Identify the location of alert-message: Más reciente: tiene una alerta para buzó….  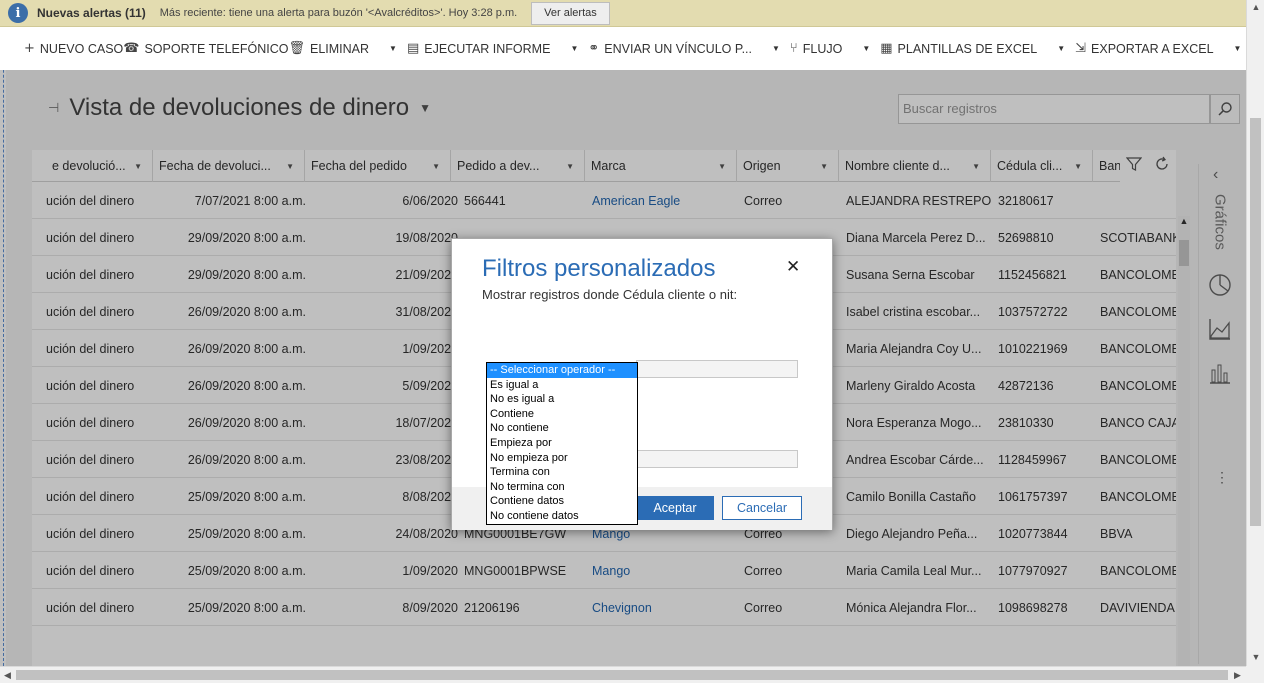
(338, 13).